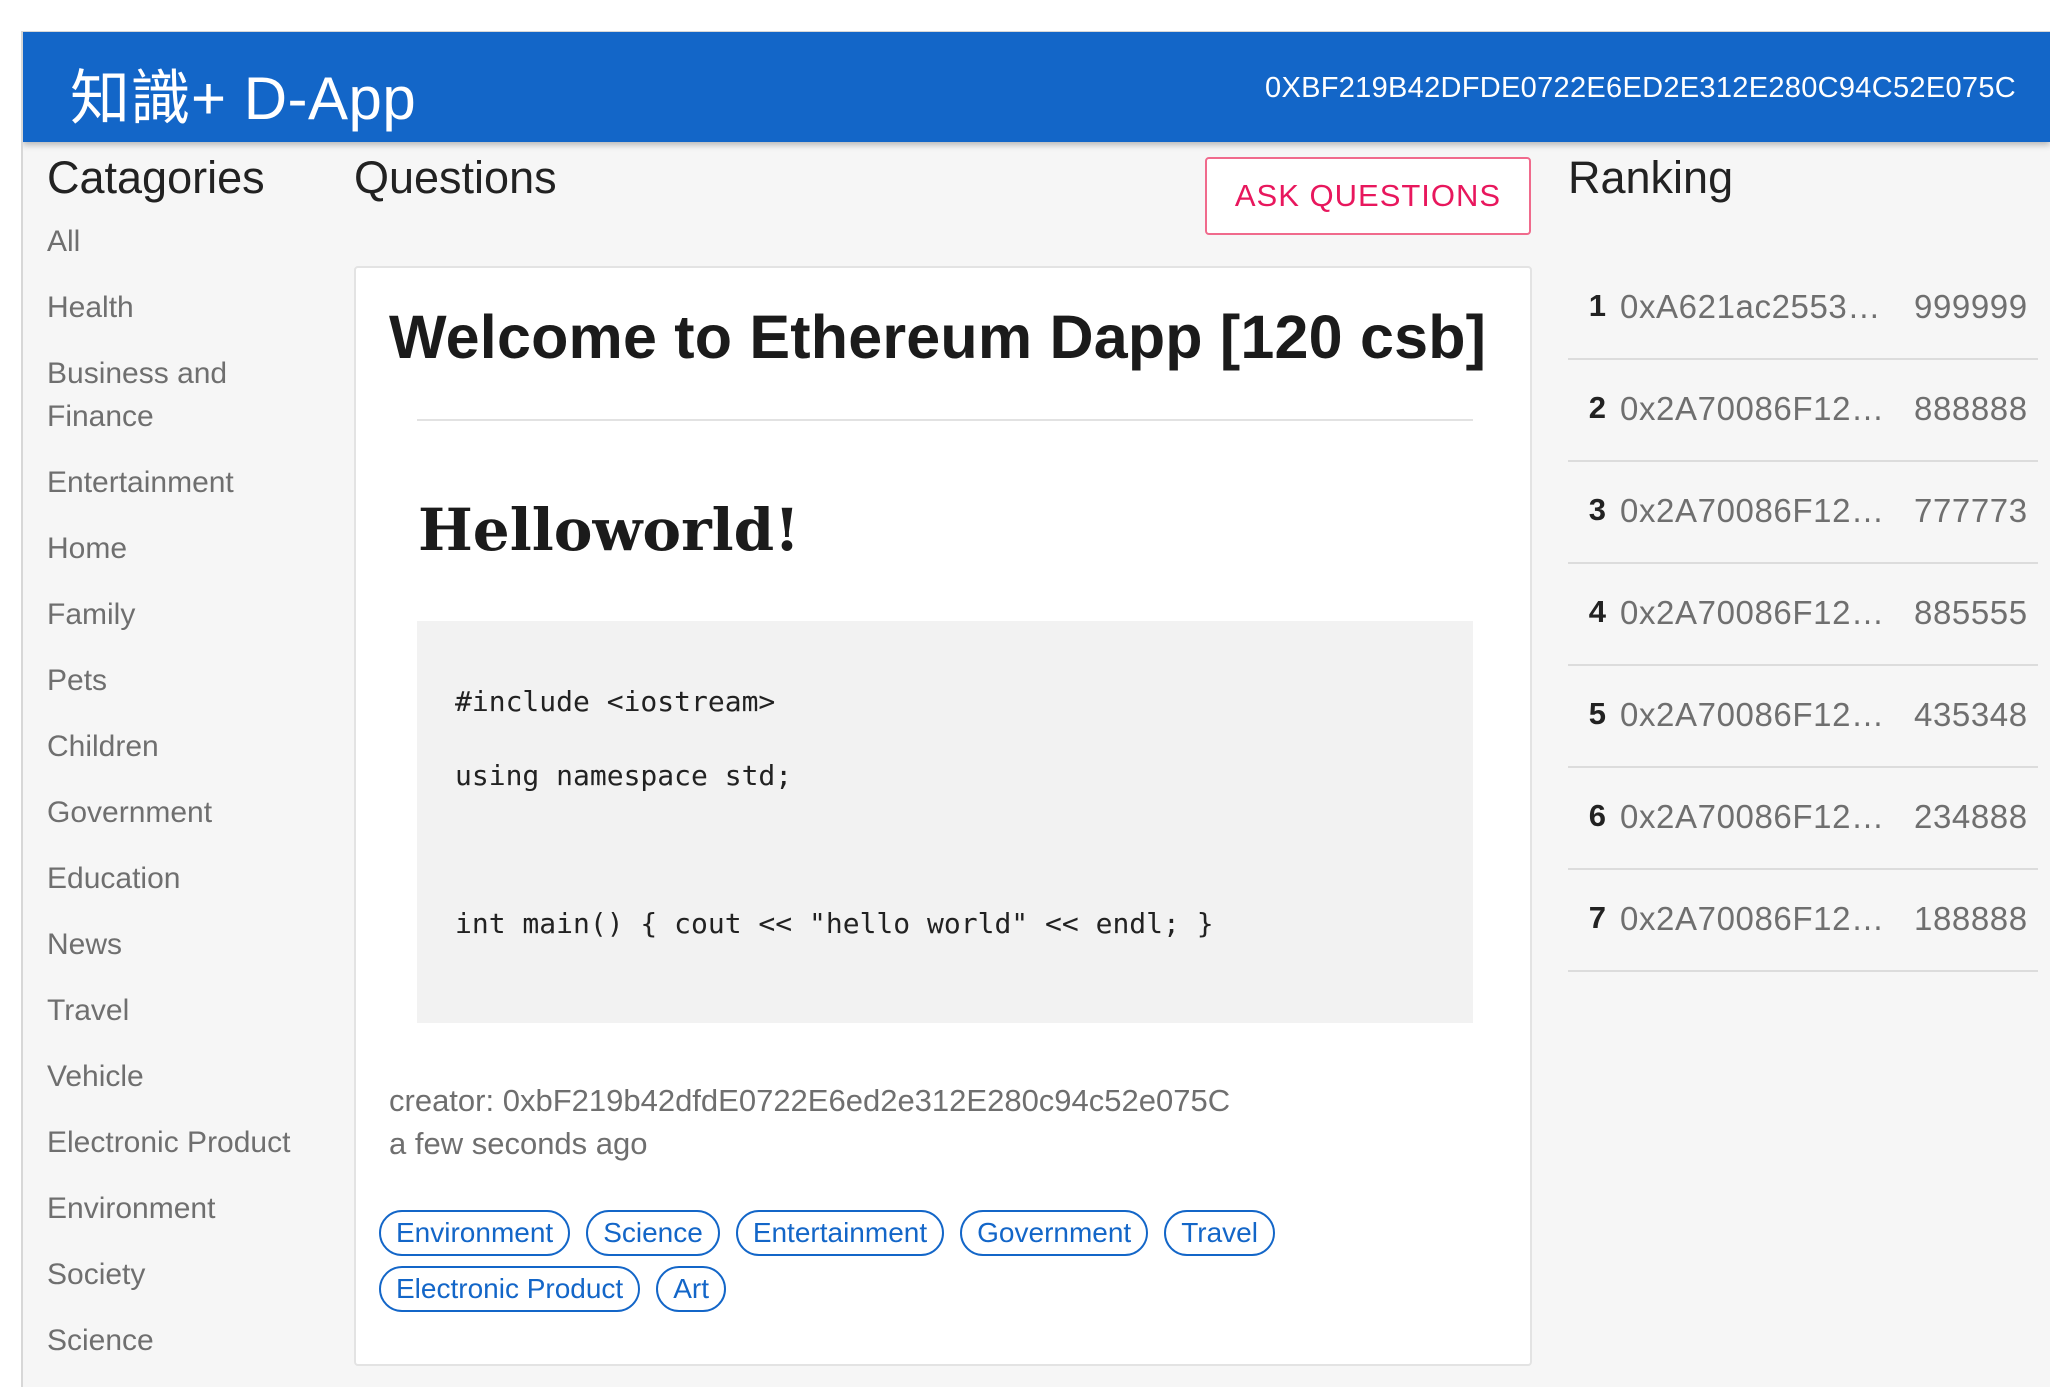 The image size is (2050, 1387). I want to click on ranking-row: 6 0x2A70086F12… 234888, so click(1803, 819).